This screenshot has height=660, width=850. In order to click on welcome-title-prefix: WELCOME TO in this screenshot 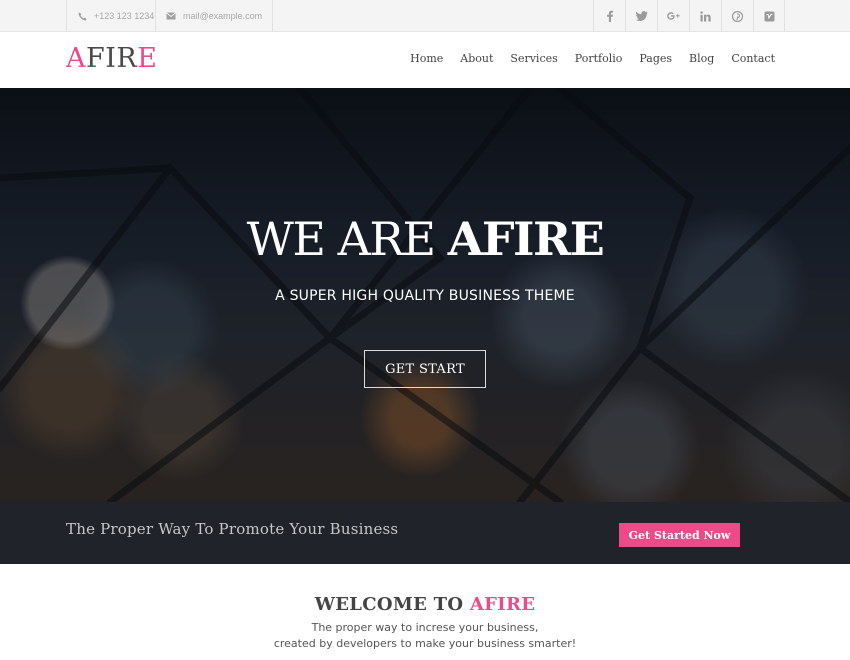, I will do `click(392, 604)`.